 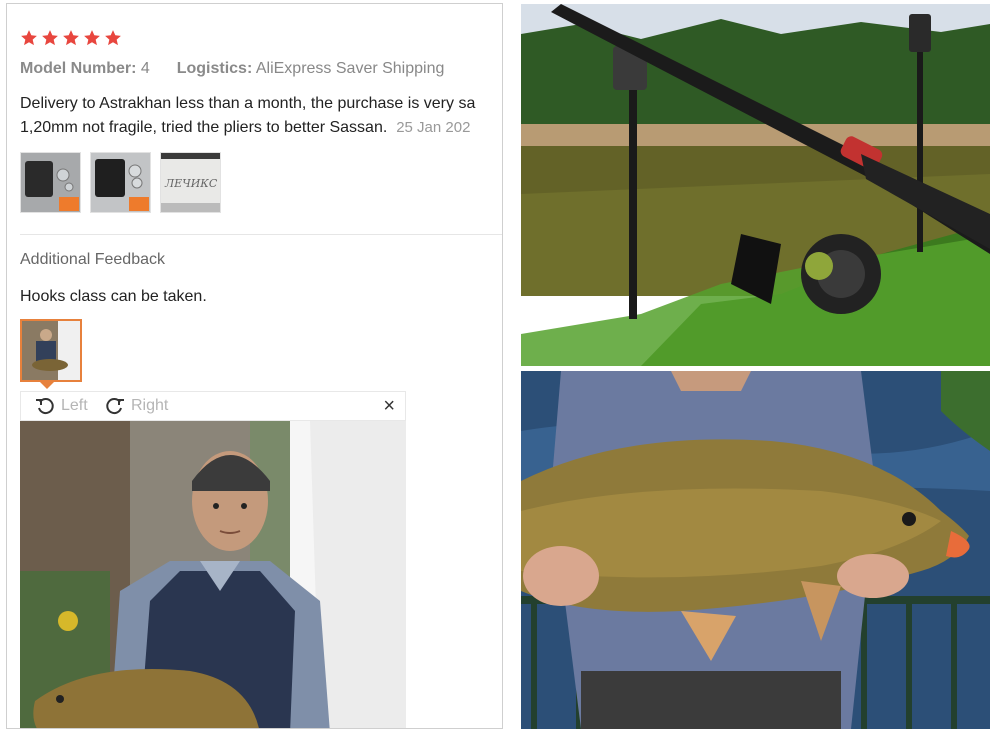 I want to click on model-label: Model Number:, so click(x=78, y=68).